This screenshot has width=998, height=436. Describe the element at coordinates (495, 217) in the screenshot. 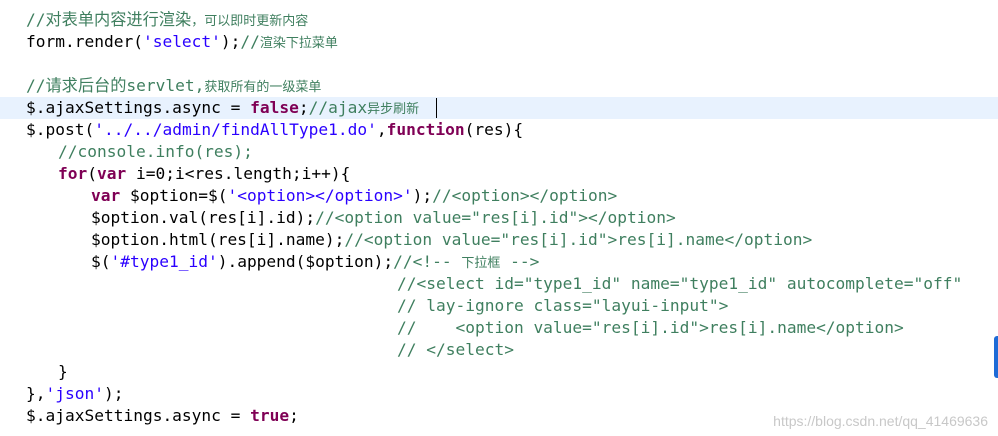

I see `code-token: //<option value="res[i].id"></option>` at that location.